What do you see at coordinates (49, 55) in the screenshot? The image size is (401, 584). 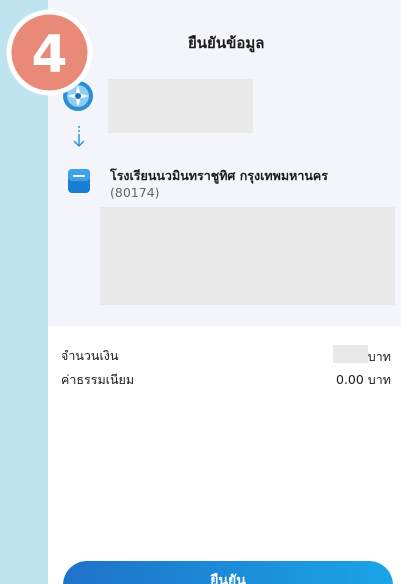 I see `step-number: 4` at bounding box center [49, 55].